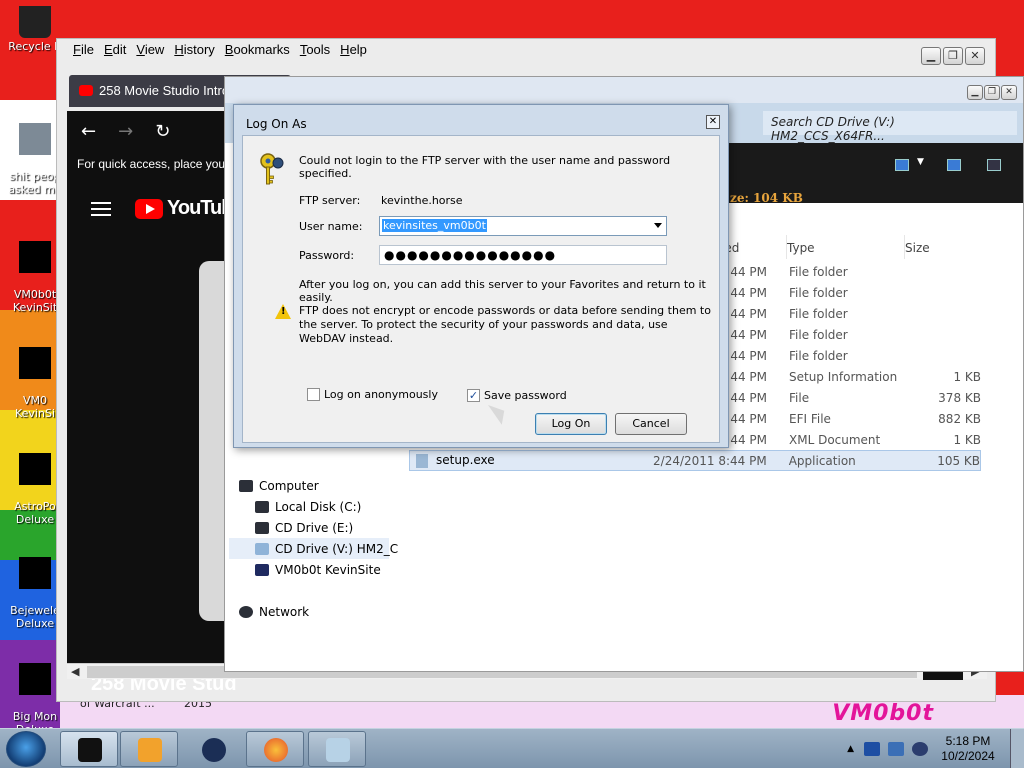 The height and width of the screenshot is (768, 1024). I want to click on chevron-down-icon, so click(658, 225).